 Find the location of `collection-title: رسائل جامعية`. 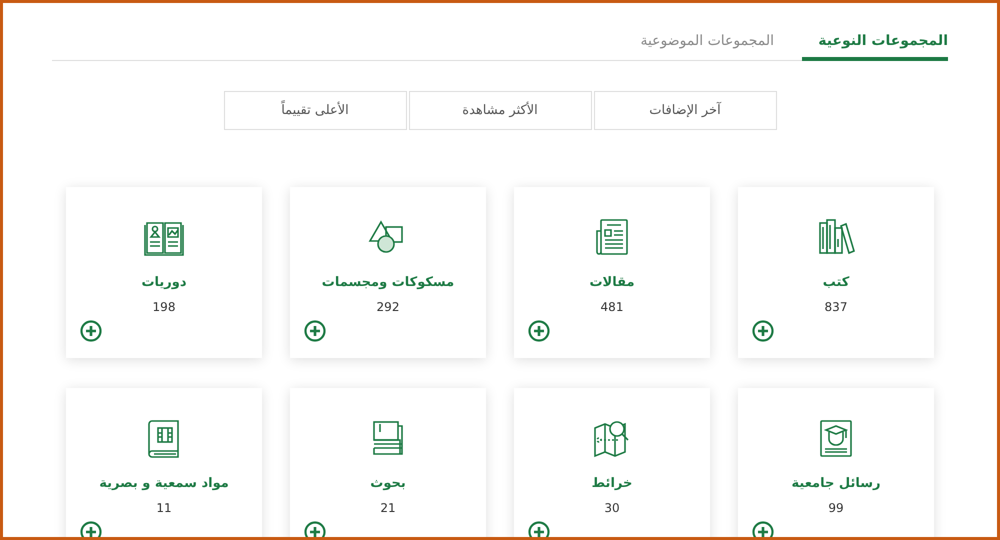

collection-title: رسائل جامعية is located at coordinates (836, 483).